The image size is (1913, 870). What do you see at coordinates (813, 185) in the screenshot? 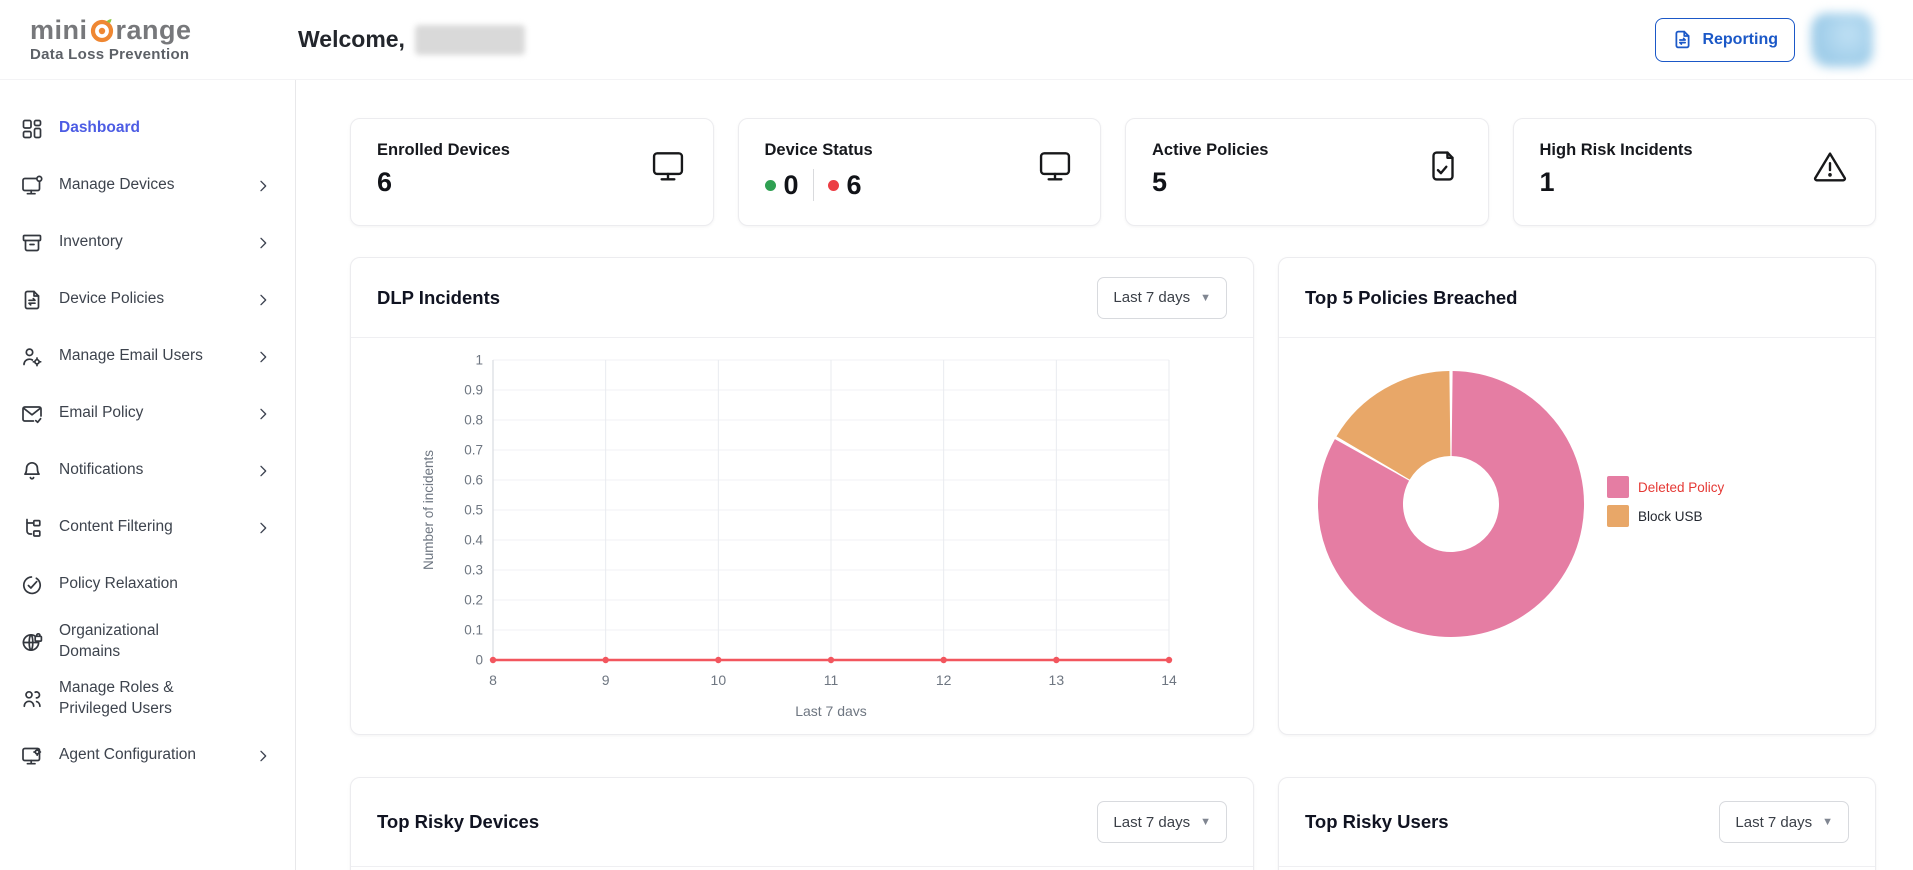
I see `status-divider` at bounding box center [813, 185].